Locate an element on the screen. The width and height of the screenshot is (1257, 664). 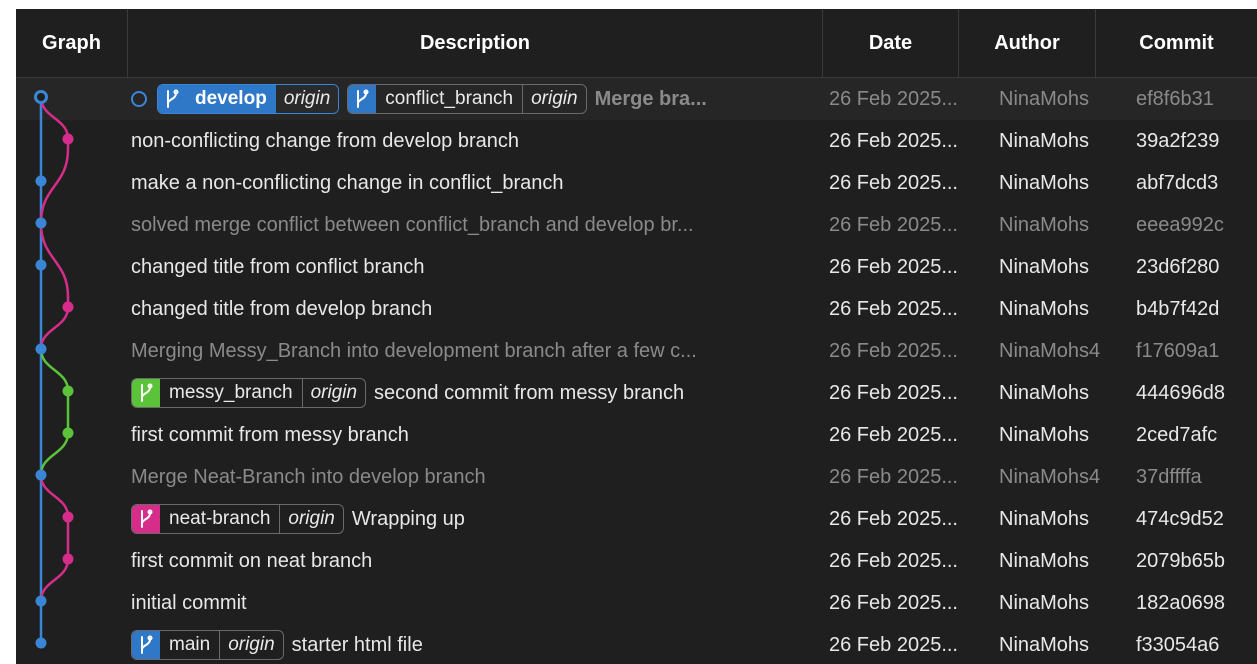
branch-name: main is located at coordinates (190, 645).